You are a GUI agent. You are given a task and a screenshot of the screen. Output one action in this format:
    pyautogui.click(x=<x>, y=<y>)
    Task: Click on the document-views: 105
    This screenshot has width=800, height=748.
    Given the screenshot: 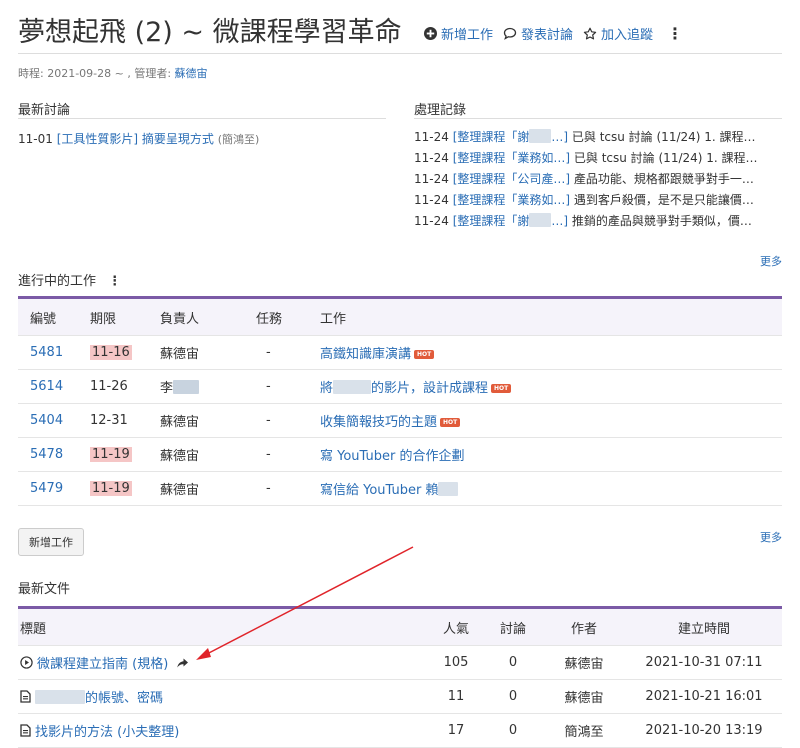 What is the action you would take?
    pyautogui.click(x=456, y=662)
    